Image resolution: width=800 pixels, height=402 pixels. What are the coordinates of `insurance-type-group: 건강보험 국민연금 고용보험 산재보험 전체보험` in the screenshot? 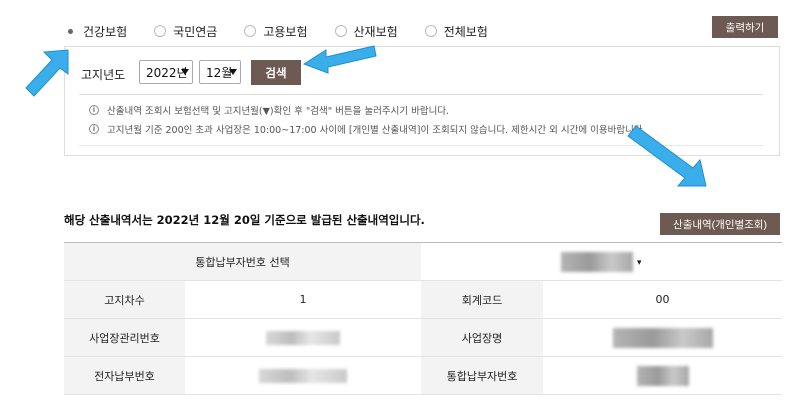 It's located at (289, 31).